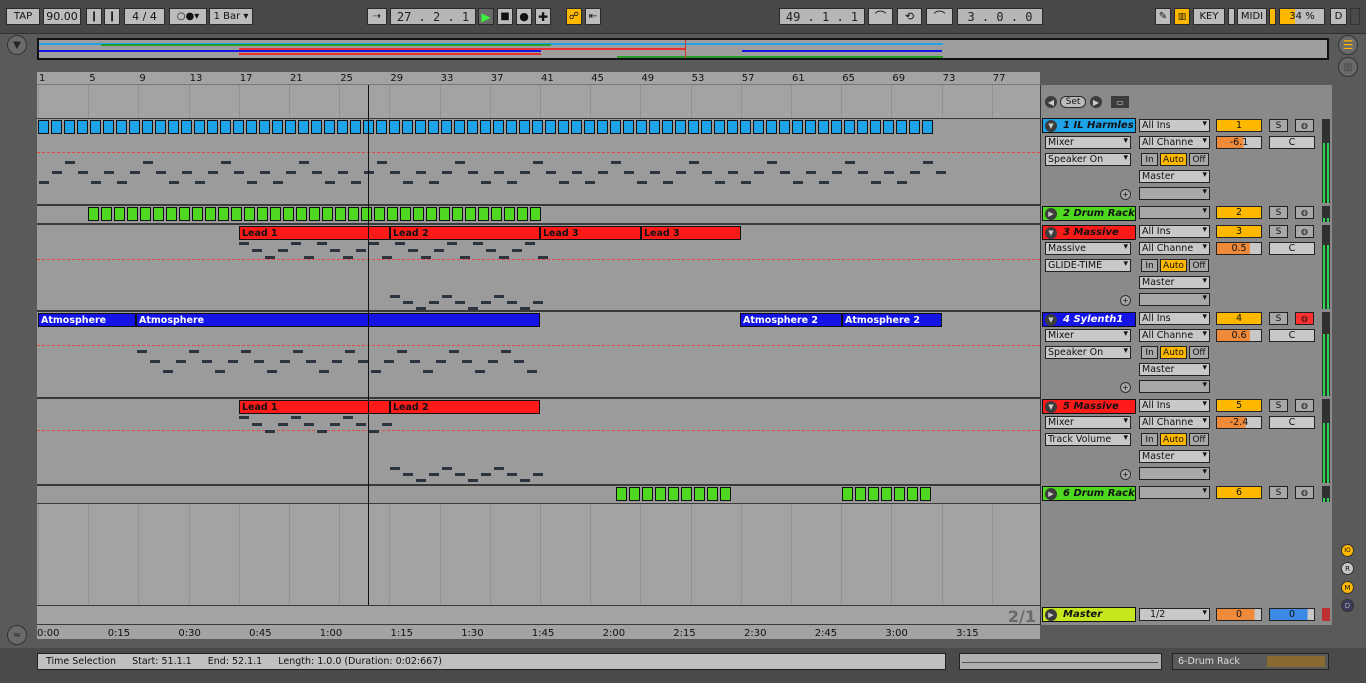 This screenshot has width=1366, height=683. What do you see at coordinates (23, 16) in the screenshot?
I see `tap-tempo-button: TAP` at bounding box center [23, 16].